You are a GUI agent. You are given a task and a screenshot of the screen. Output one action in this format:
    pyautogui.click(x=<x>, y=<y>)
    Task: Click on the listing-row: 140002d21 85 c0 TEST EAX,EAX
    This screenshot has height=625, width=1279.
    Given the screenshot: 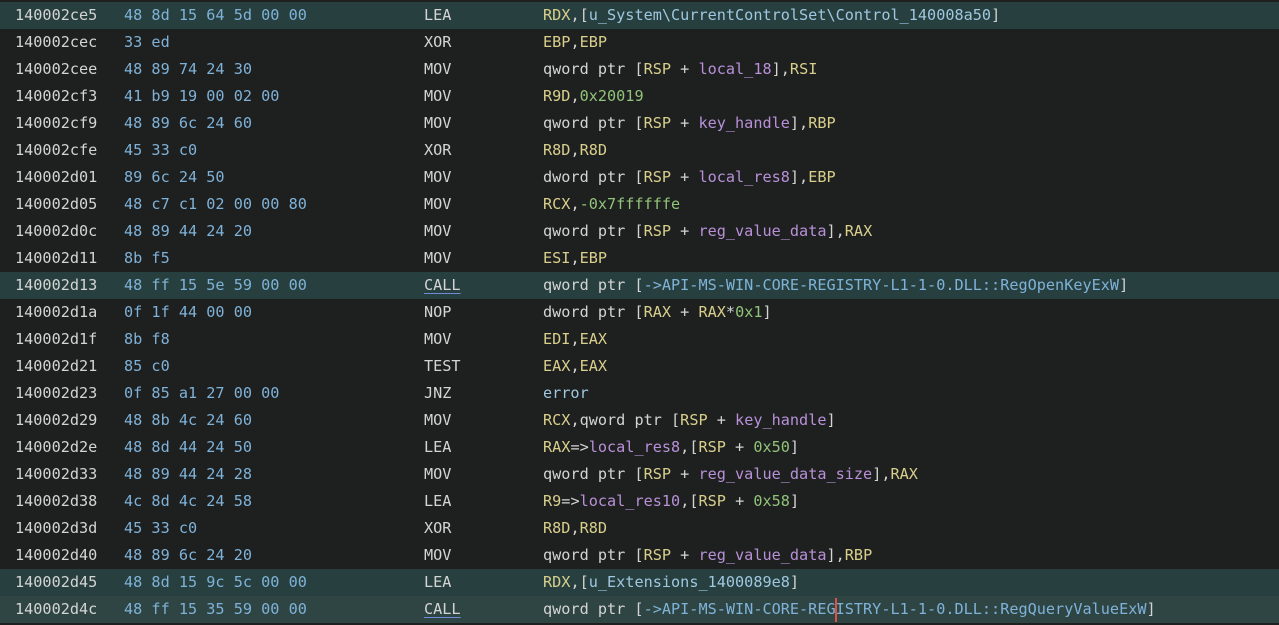 What is the action you would take?
    pyautogui.click(x=639, y=366)
    